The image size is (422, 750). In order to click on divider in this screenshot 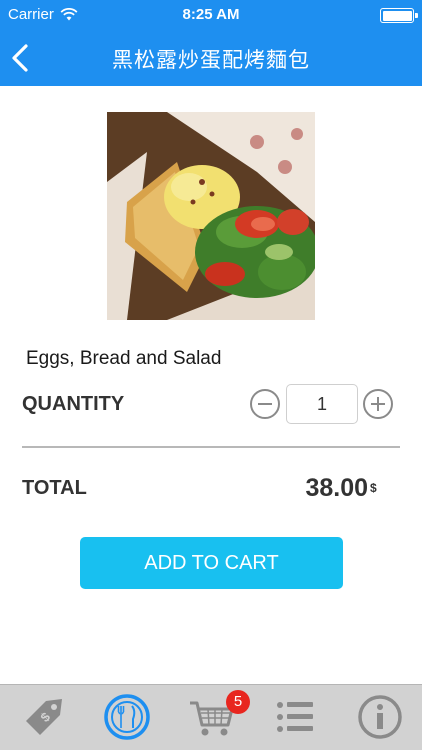, I will do `click(211, 447)`.